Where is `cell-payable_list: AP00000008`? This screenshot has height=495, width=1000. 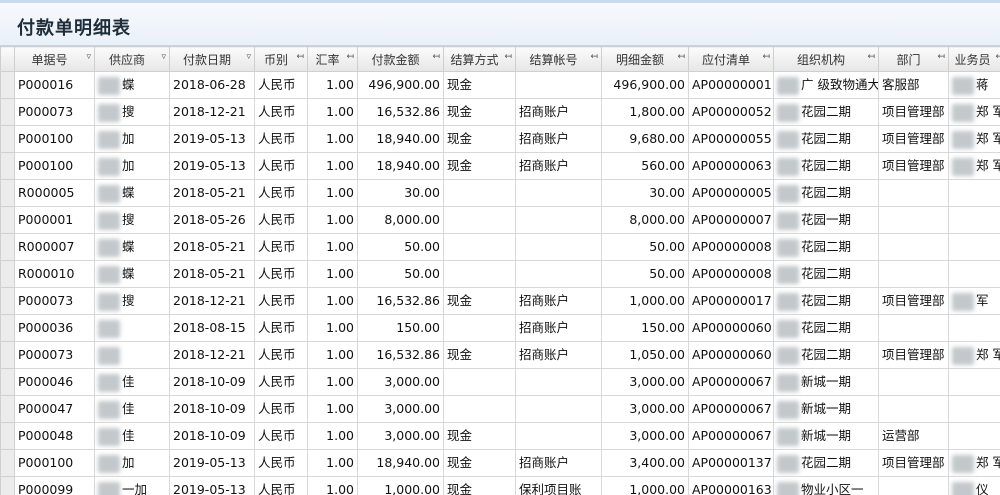 cell-payable_list: AP00000008 is located at coordinates (731, 274).